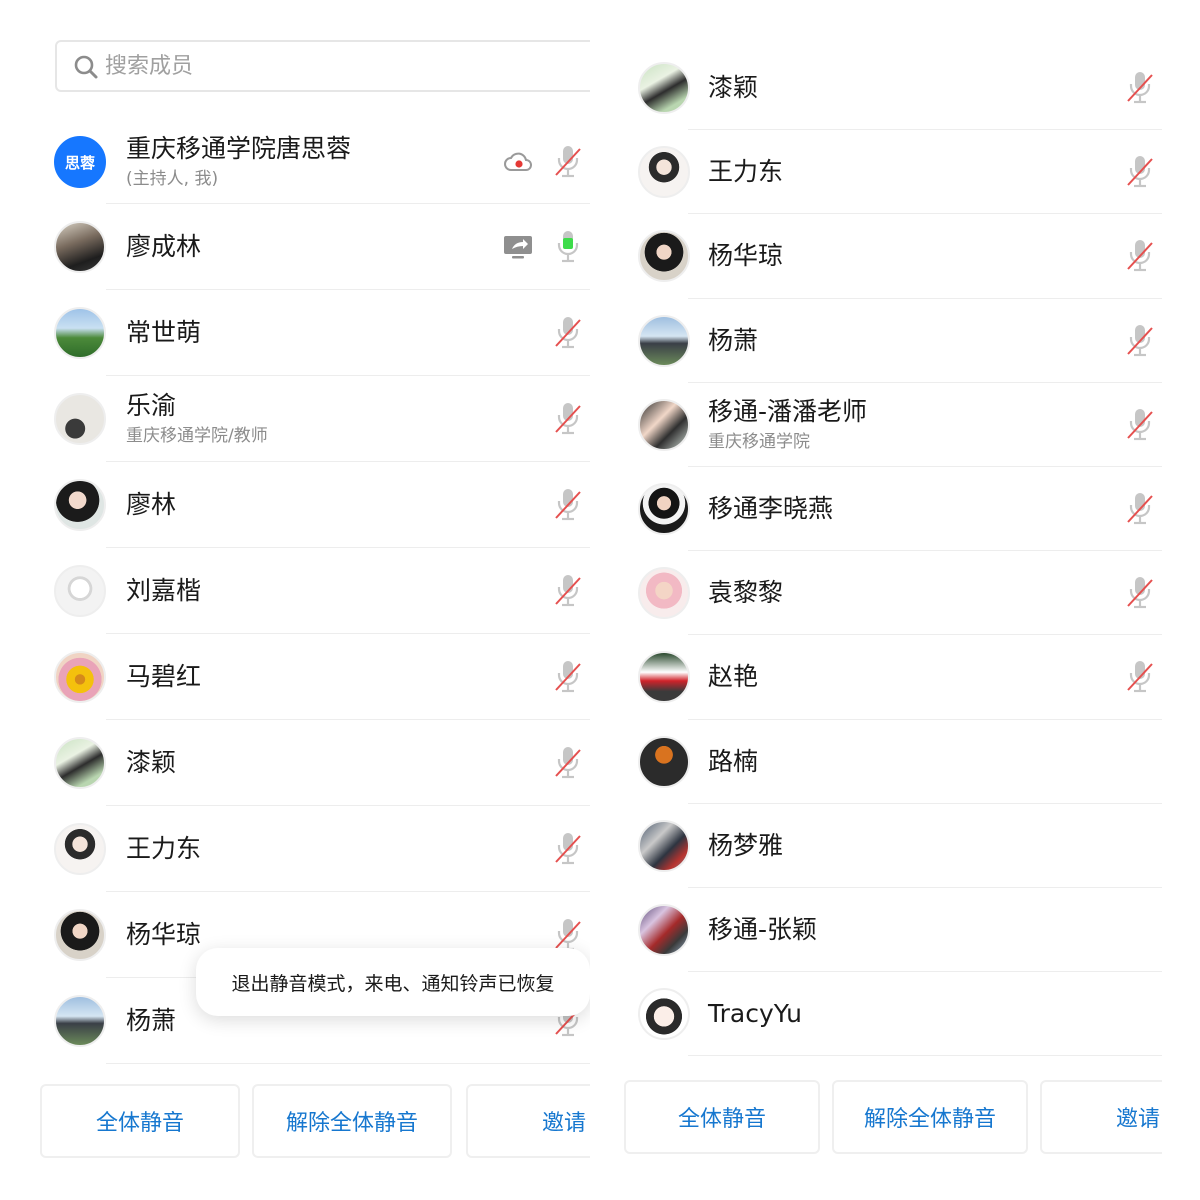  Describe the element at coordinates (892, 425) in the screenshot. I see `member-row: 移通-潘潘老师重庆移通学院` at that location.